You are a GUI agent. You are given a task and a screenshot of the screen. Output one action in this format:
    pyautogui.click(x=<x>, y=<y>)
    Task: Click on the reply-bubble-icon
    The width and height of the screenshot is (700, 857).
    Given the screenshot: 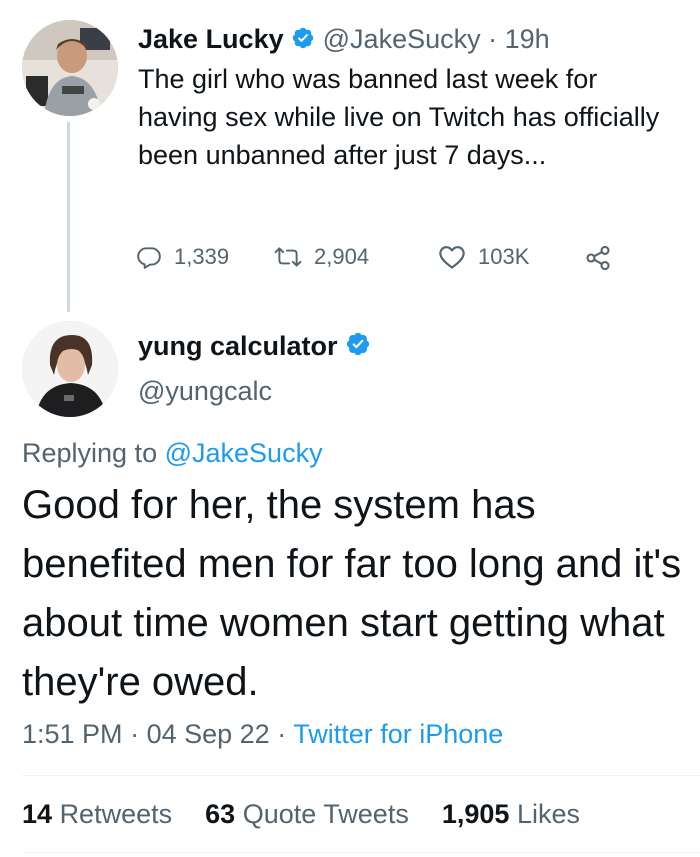 What is the action you would take?
    pyautogui.click(x=149, y=258)
    